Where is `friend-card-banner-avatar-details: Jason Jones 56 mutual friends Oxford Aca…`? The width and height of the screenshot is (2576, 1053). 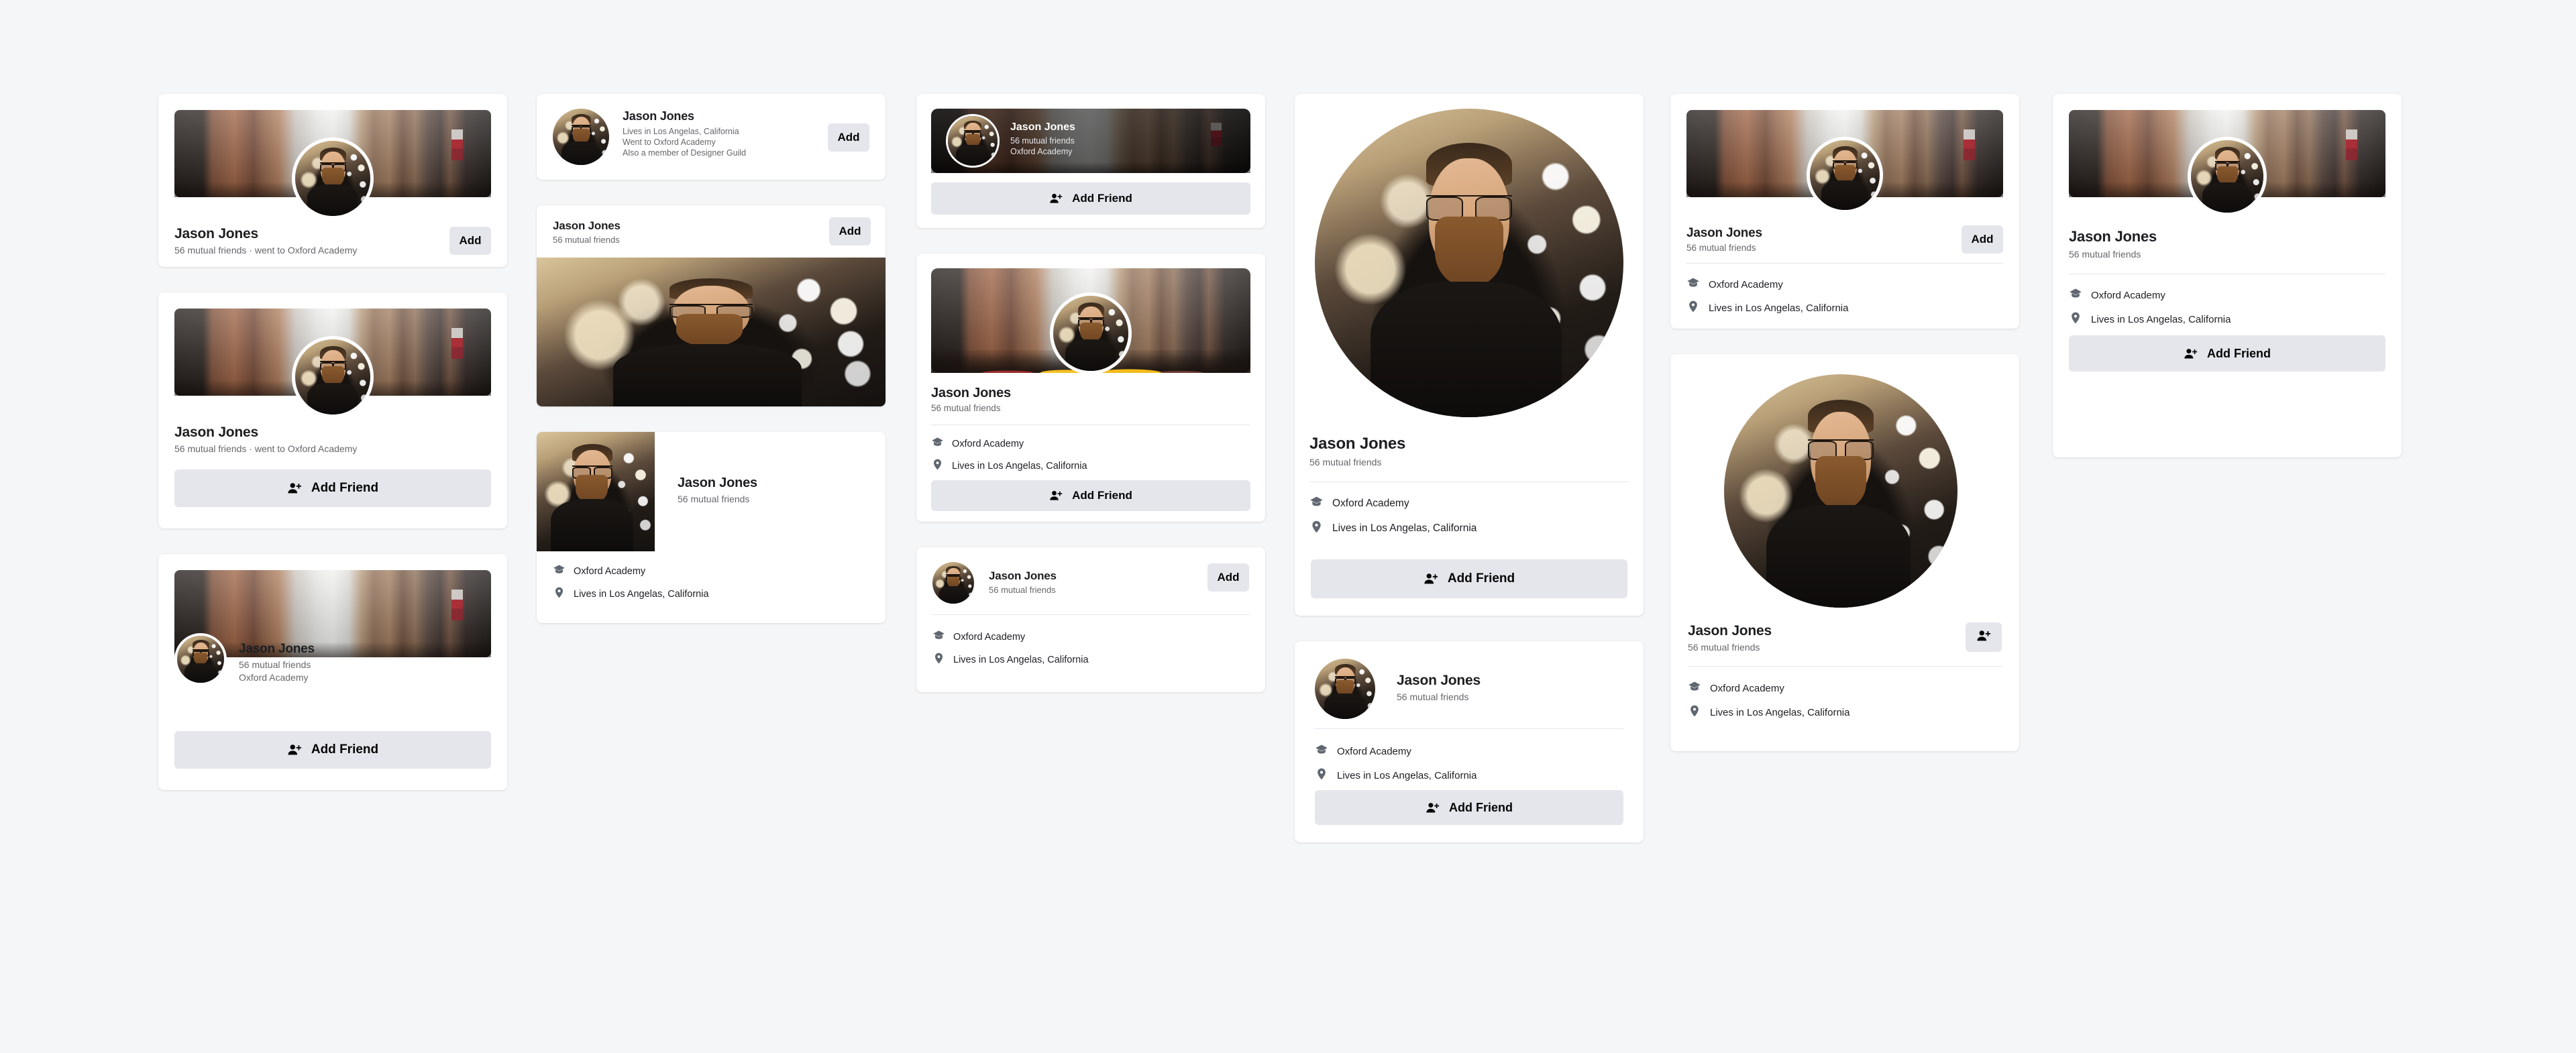 friend-card-banner-avatar-details: Jason Jones 56 mutual friends Oxford Aca… is located at coordinates (1090, 388).